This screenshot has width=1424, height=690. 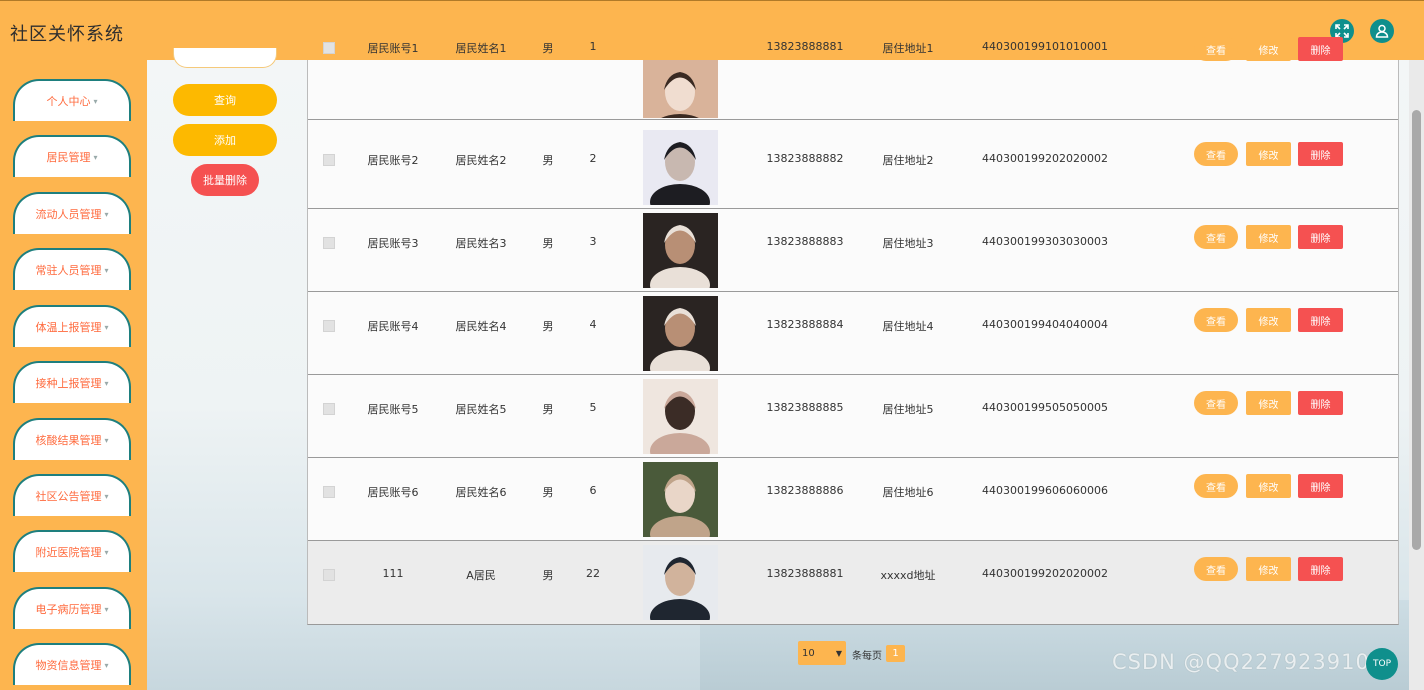 What do you see at coordinates (593, 324) in the screenshot?
I see `cell-age: 4` at bounding box center [593, 324].